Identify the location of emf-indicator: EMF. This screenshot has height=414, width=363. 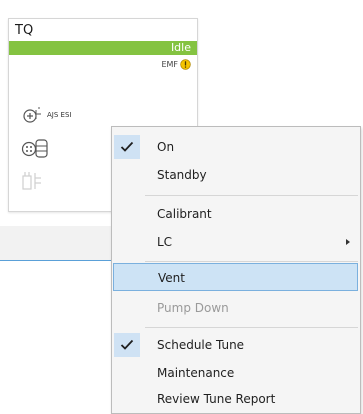
(176, 64).